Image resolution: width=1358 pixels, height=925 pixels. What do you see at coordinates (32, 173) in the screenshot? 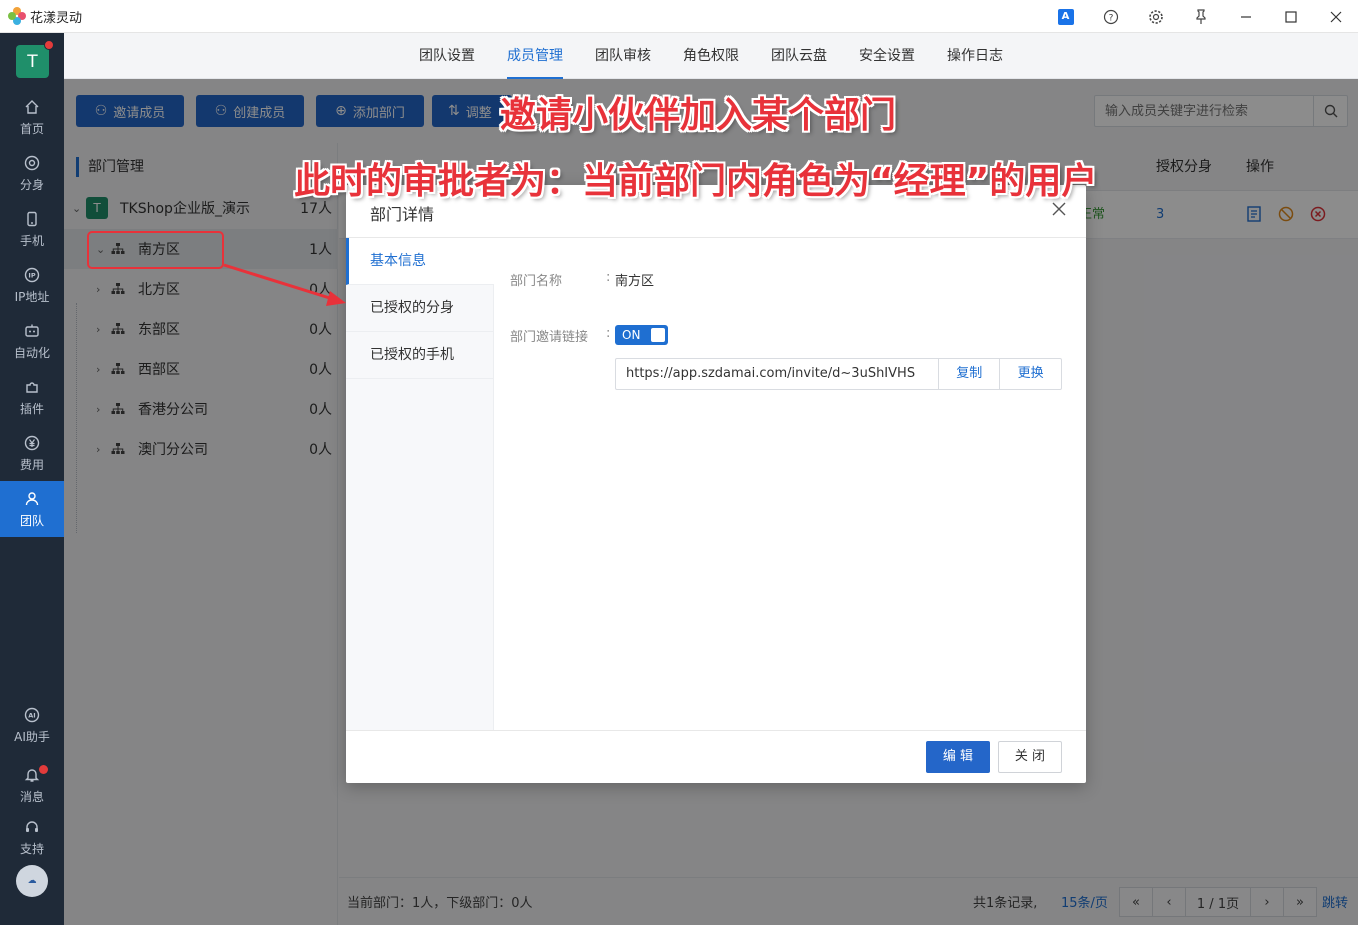
I see `nav-profiles: 分身` at bounding box center [32, 173].